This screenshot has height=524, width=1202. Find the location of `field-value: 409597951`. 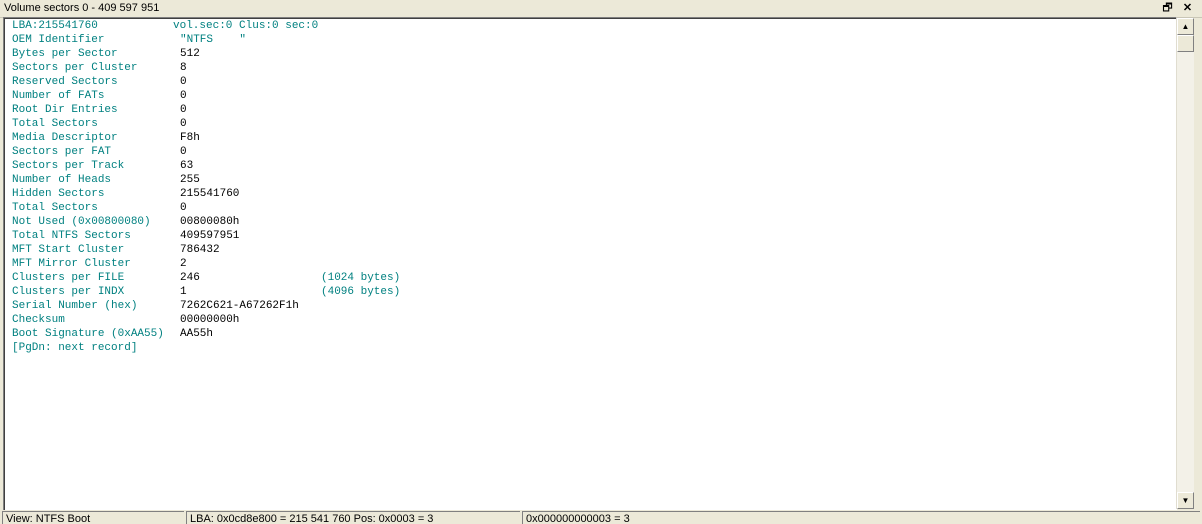

field-value: 409597951 is located at coordinates (210, 236).